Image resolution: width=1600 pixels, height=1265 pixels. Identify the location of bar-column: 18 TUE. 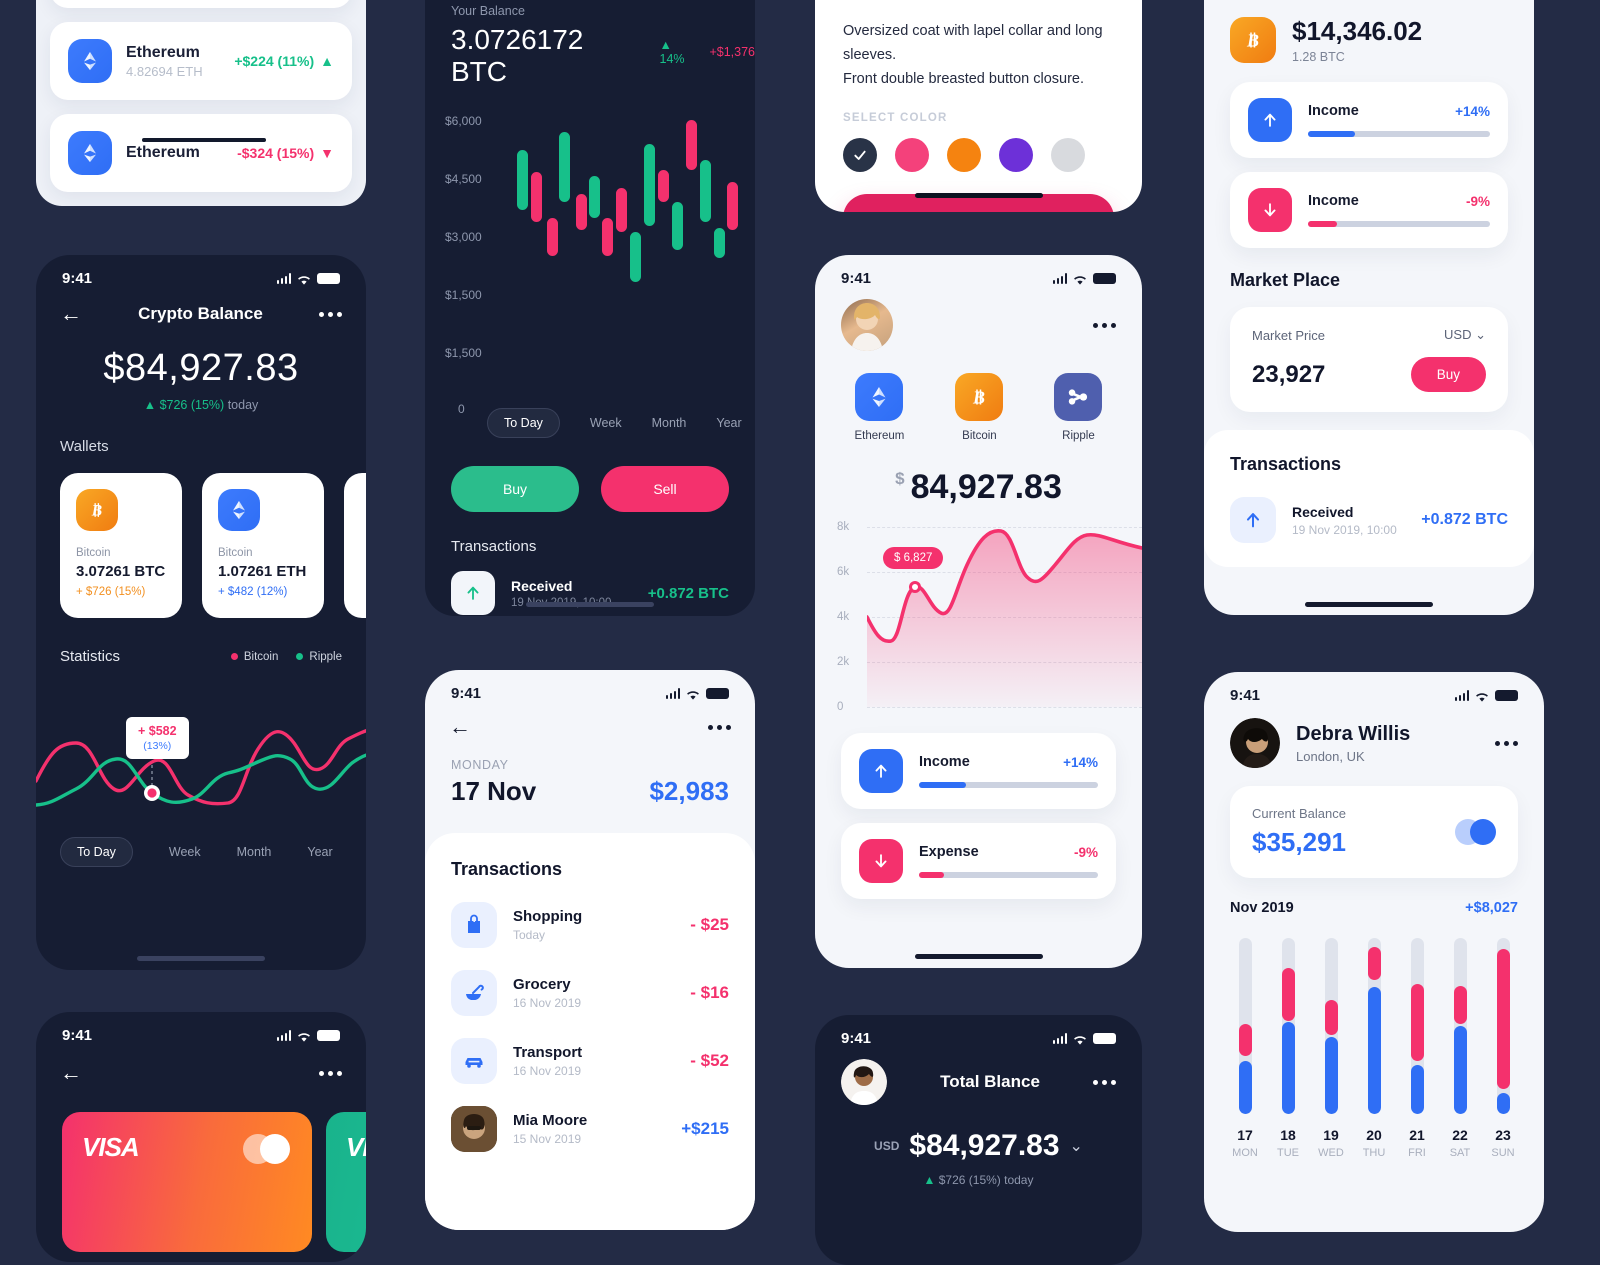
(1288, 1048).